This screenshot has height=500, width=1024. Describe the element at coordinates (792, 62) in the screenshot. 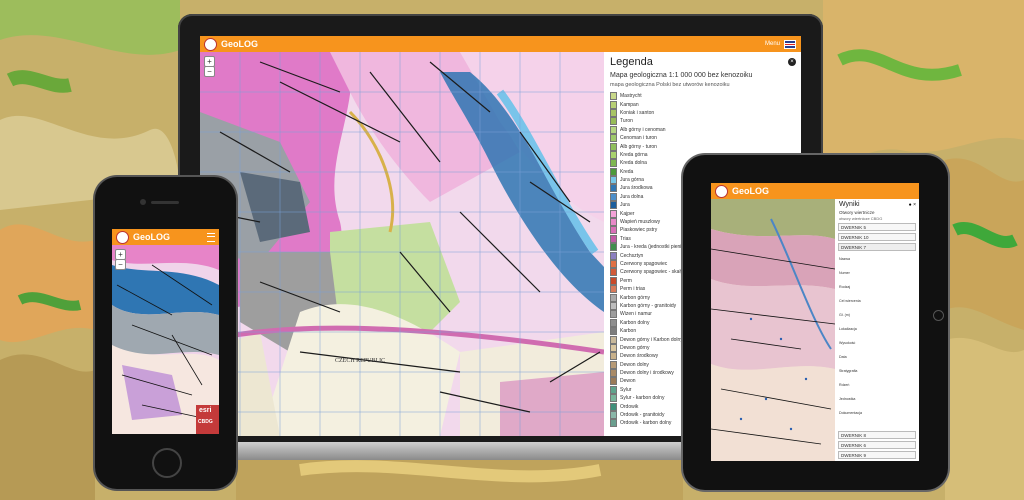

I see `close-icon: ×` at that location.